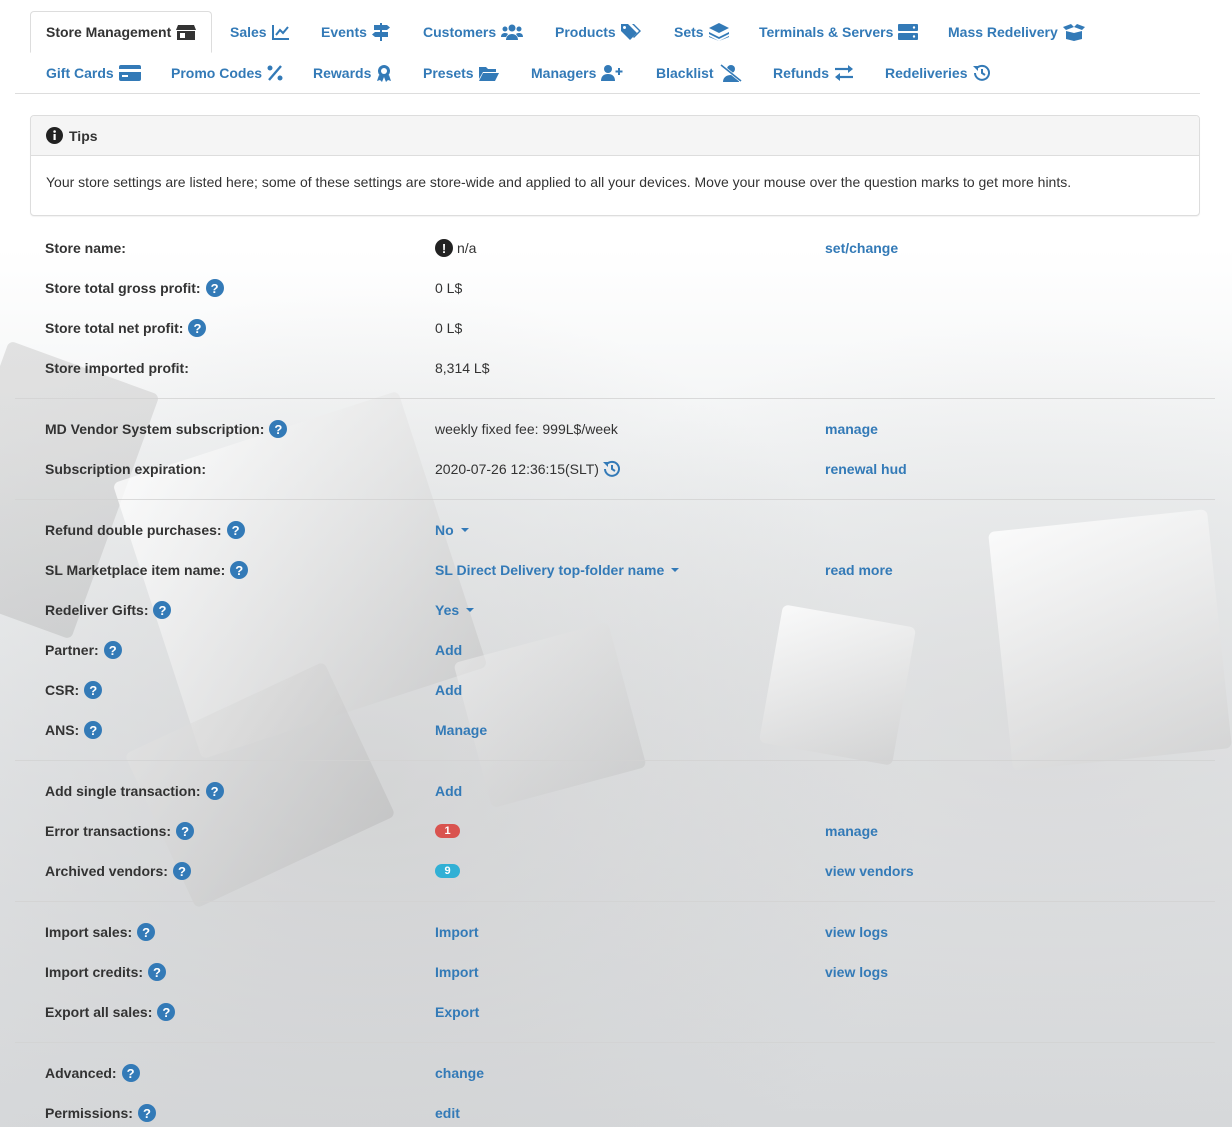  What do you see at coordinates (869, 871) in the screenshot?
I see `view-vendors-link: view vendors` at bounding box center [869, 871].